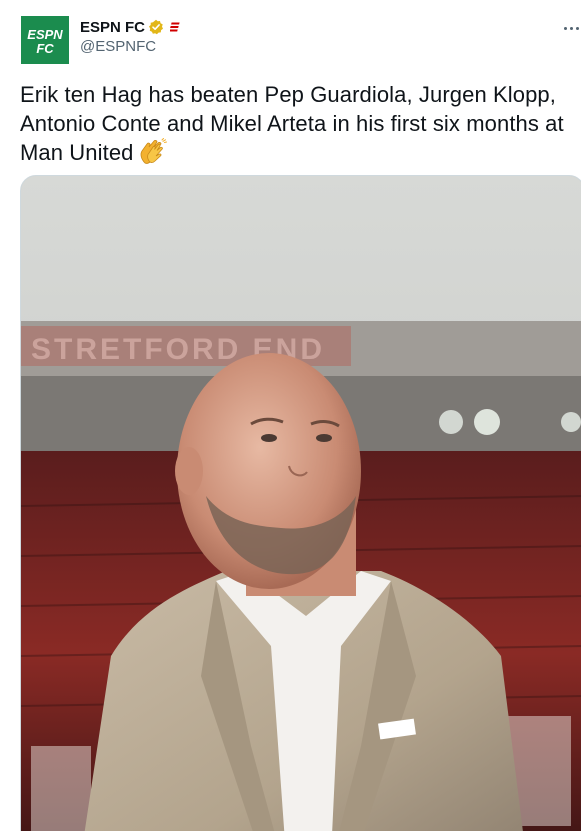 This screenshot has width=581, height=831. Describe the element at coordinates (176, 27) in the screenshot. I see `espn-label-icon` at that location.